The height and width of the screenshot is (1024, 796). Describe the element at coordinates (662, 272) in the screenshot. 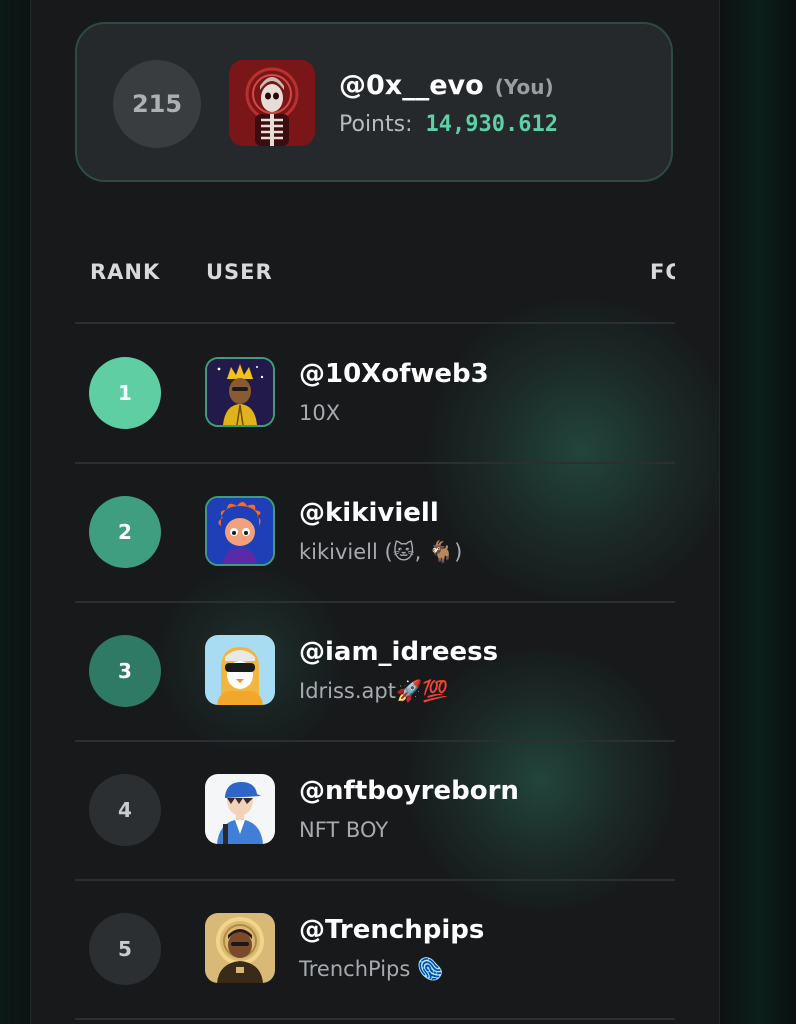

I see `third-column-header: FO` at that location.